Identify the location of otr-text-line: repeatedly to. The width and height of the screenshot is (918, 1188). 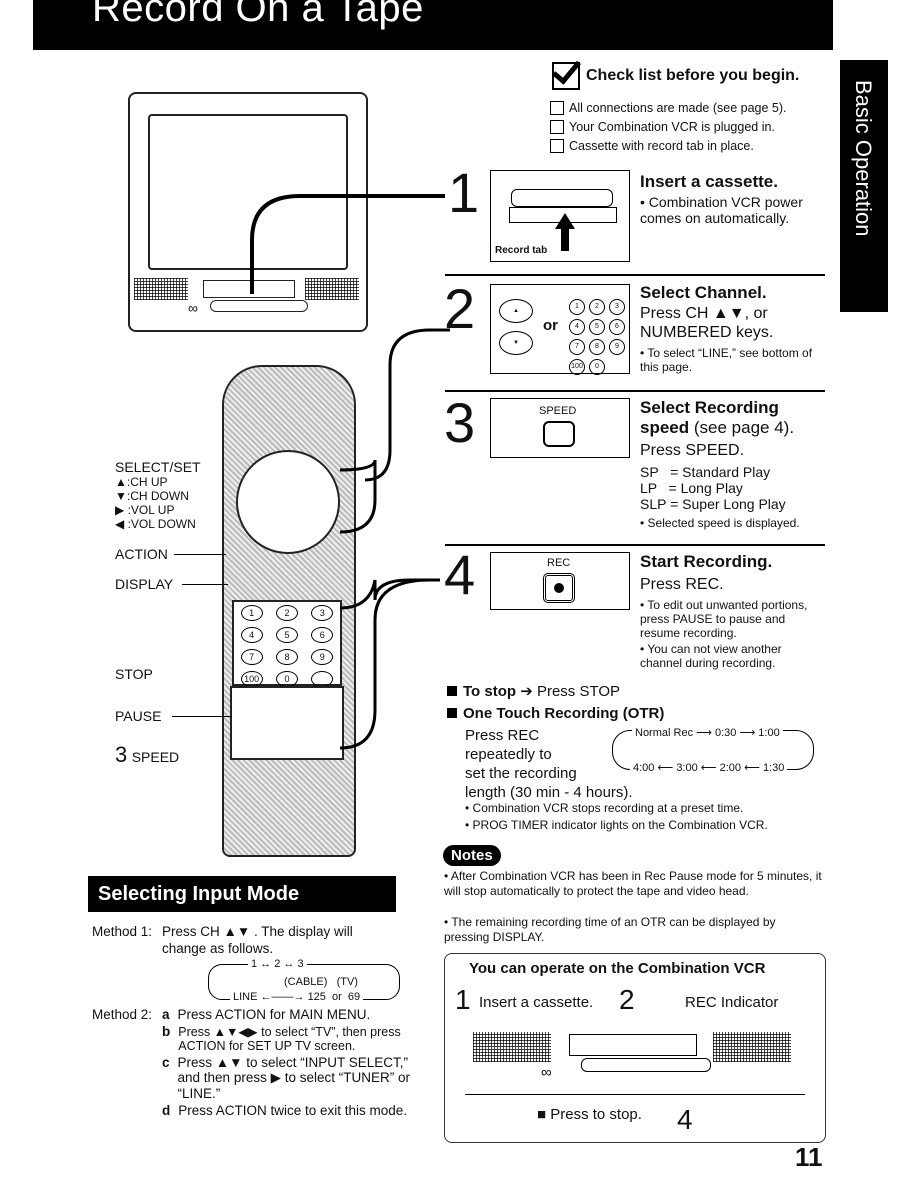
(508, 754).